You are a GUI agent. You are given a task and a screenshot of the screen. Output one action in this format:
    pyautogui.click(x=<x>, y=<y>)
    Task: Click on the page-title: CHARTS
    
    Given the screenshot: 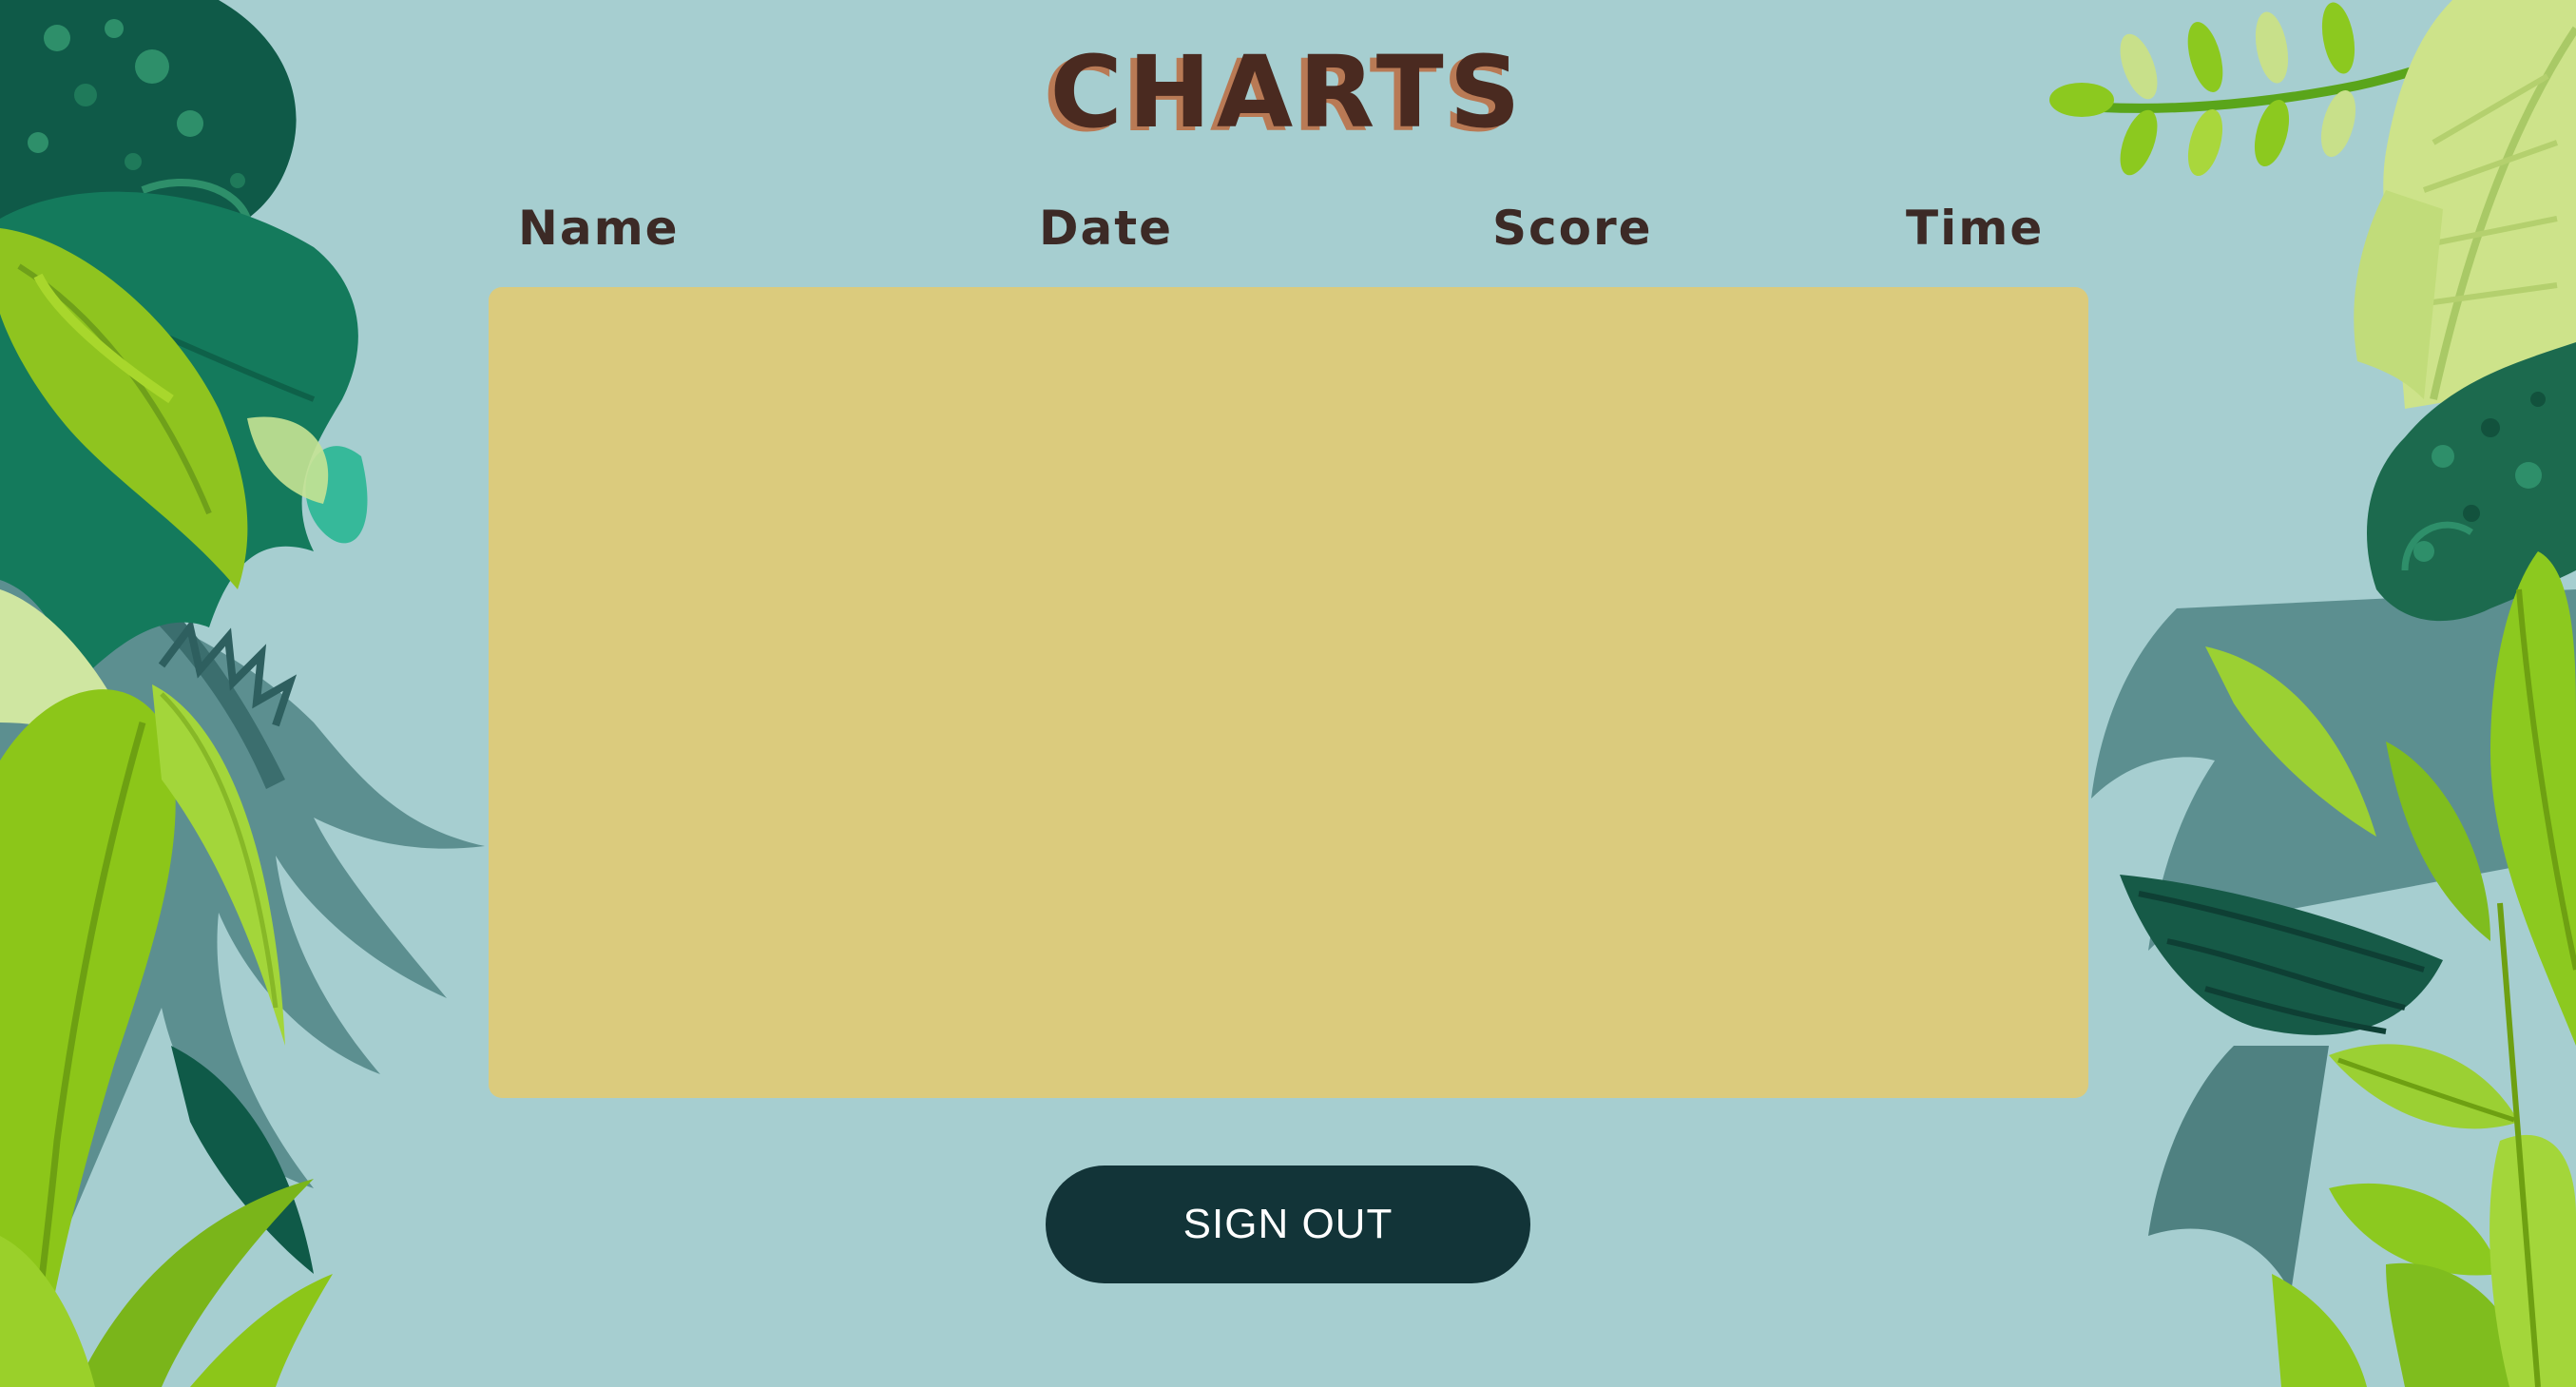 What is the action you would take?
    pyautogui.click(x=1288, y=92)
    